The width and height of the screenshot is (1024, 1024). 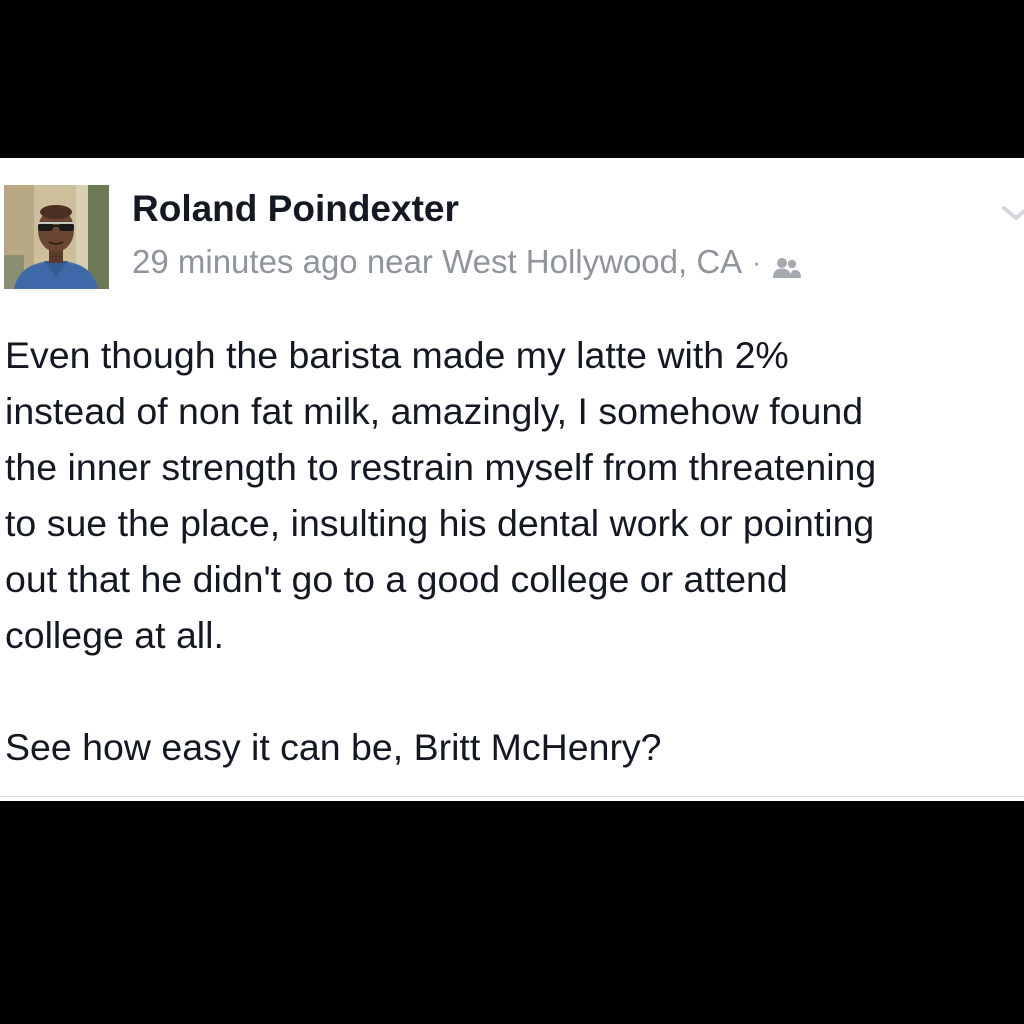 What do you see at coordinates (114, 635) in the screenshot?
I see `post-body-line: college at all.` at bounding box center [114, 635].